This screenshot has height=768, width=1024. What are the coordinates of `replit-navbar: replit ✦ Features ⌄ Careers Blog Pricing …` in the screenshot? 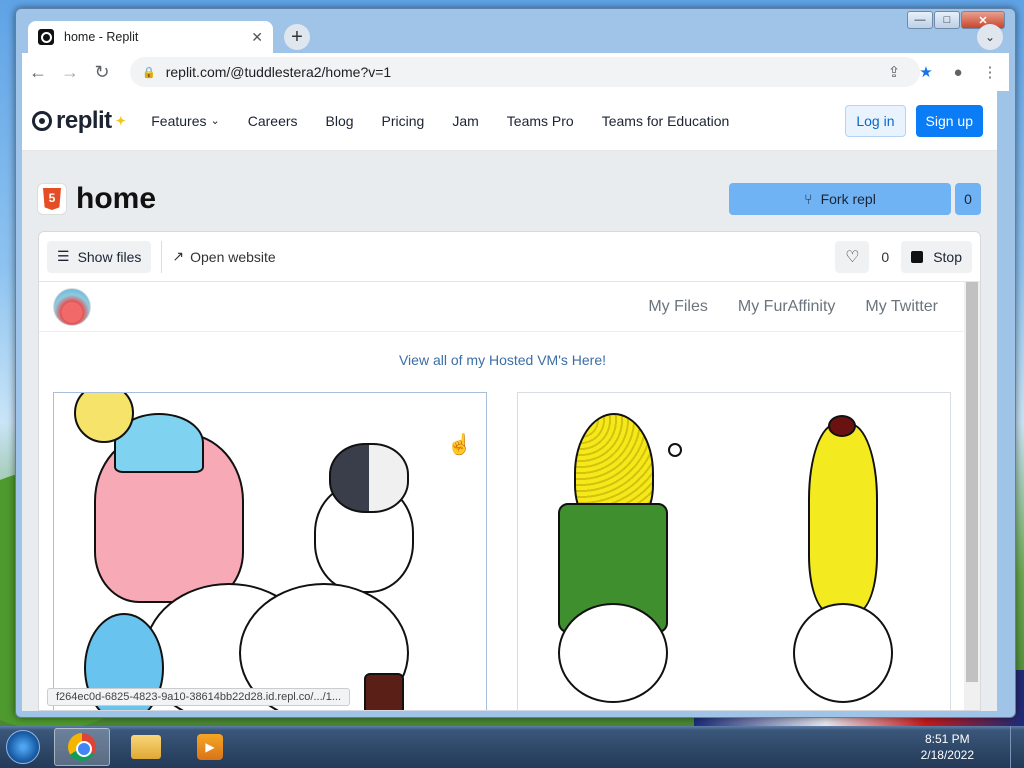 It's located at (509, 121).